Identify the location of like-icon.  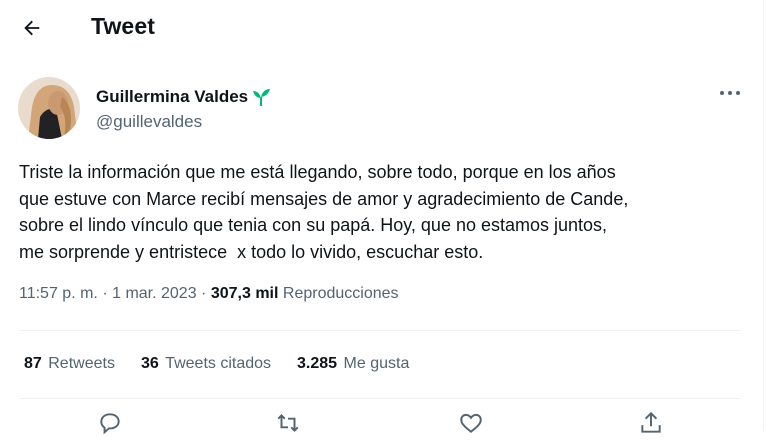
(471, 423).